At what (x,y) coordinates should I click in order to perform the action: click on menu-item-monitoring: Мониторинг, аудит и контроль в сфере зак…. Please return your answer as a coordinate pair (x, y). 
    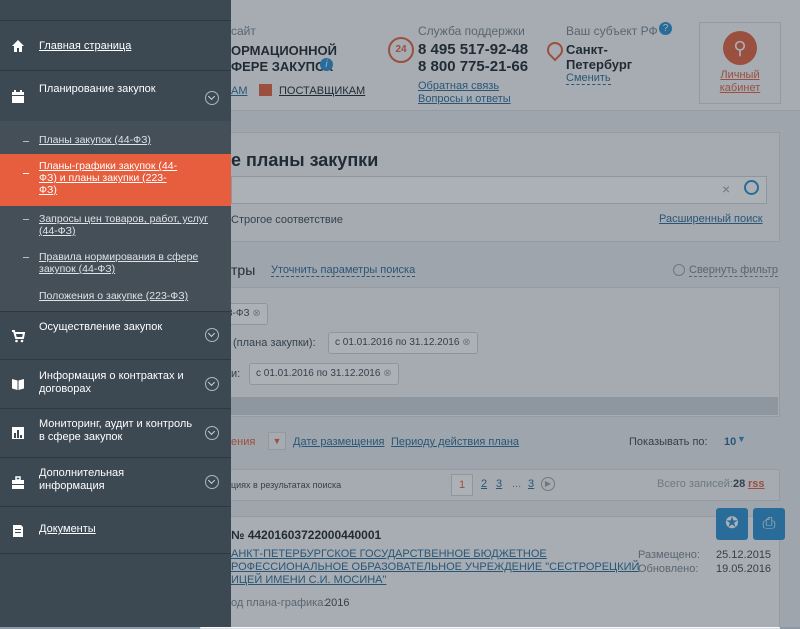
    Looking at the image, I should click on (115, 432).